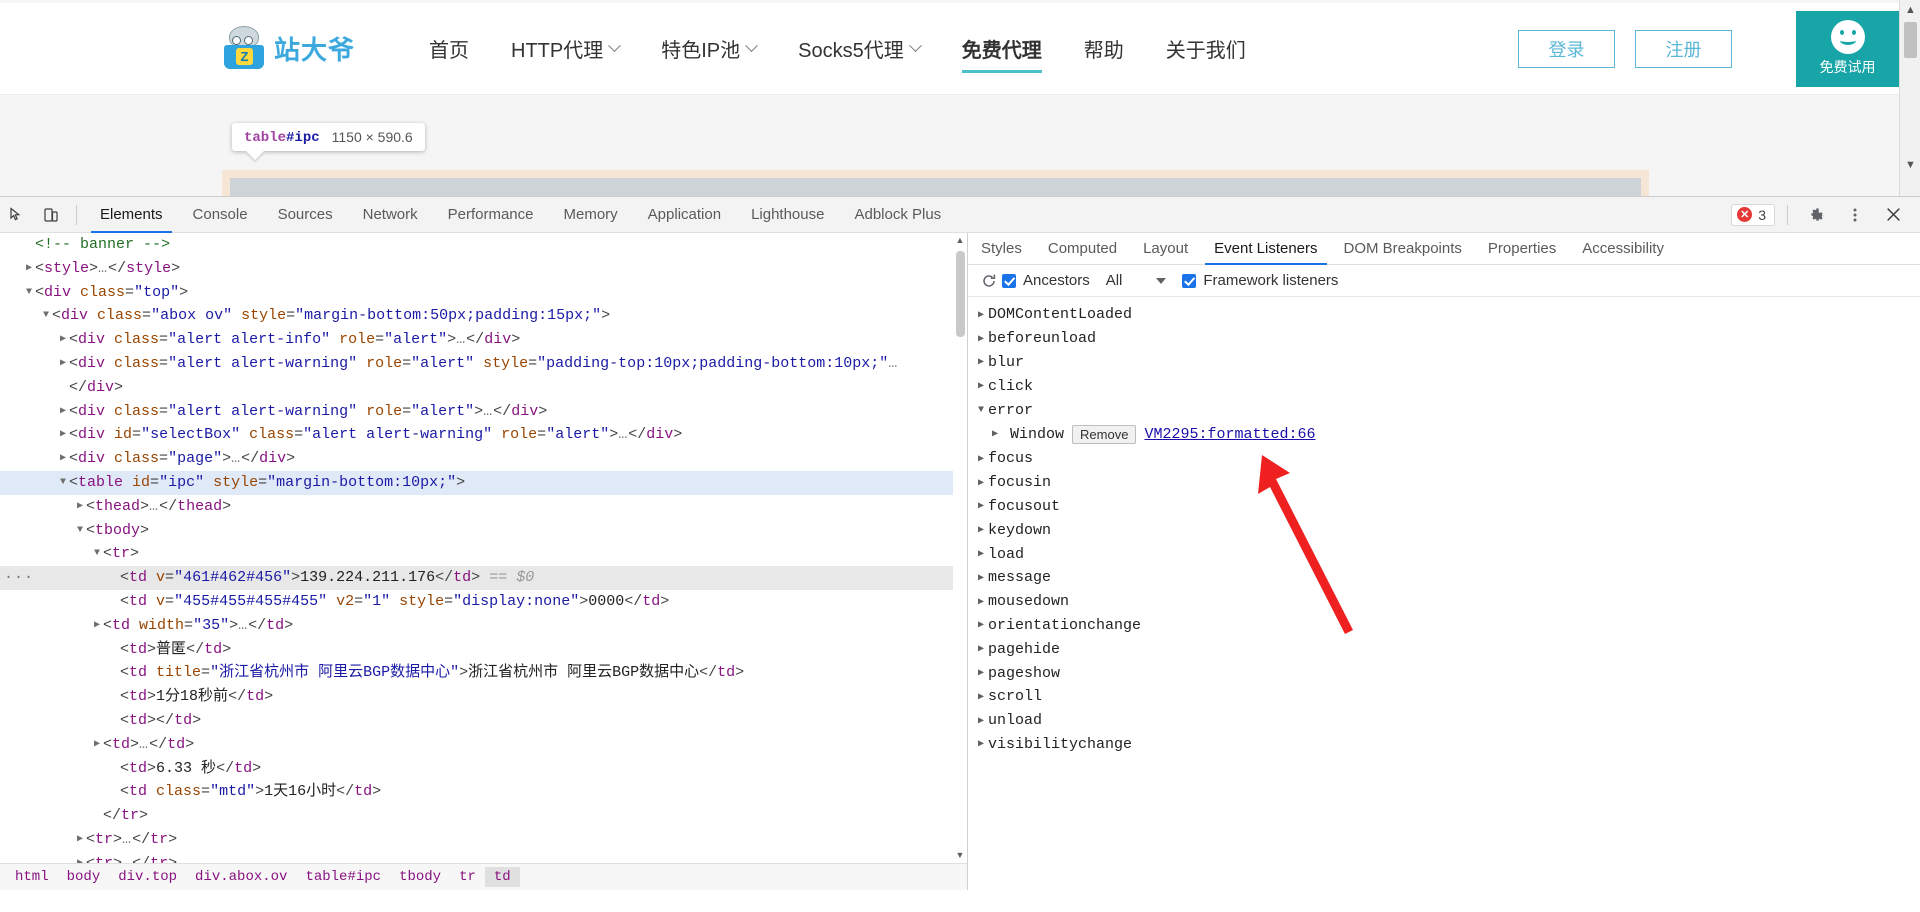 Image resolution: width=1920 pixels, height=912 pixels. I want to click on tab-console: Console, so click(220, 215).